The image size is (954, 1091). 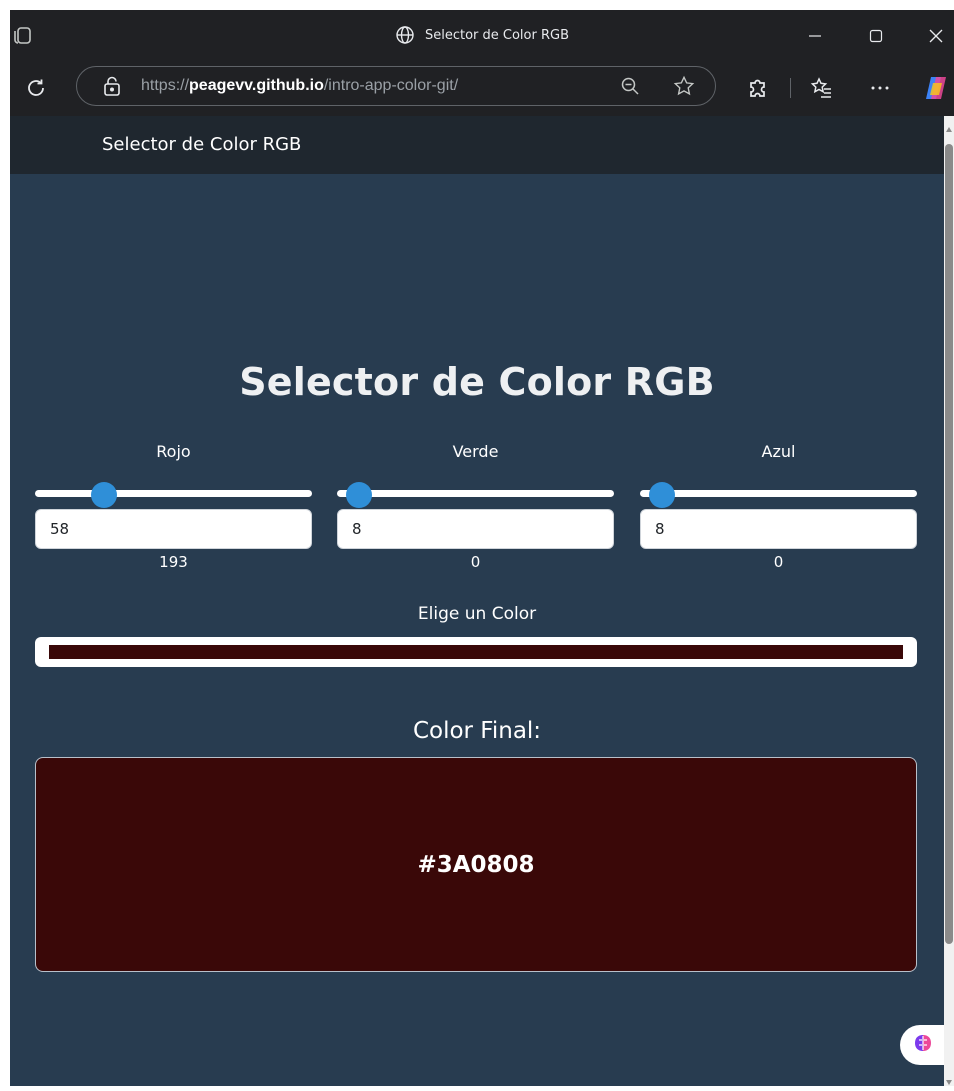 I want to click on green-readout: 0, so click(x=475, y=562).